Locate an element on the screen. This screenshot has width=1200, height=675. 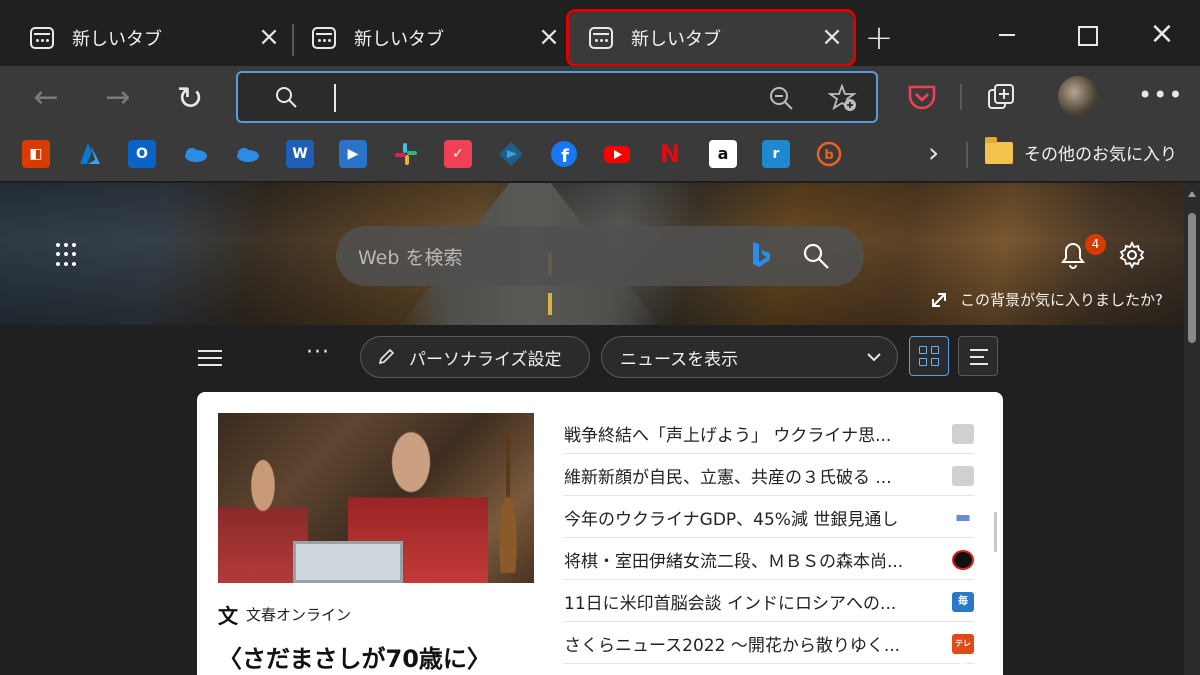
other-favorites: その他のお気に入り is located at coordinates (1100, 152).